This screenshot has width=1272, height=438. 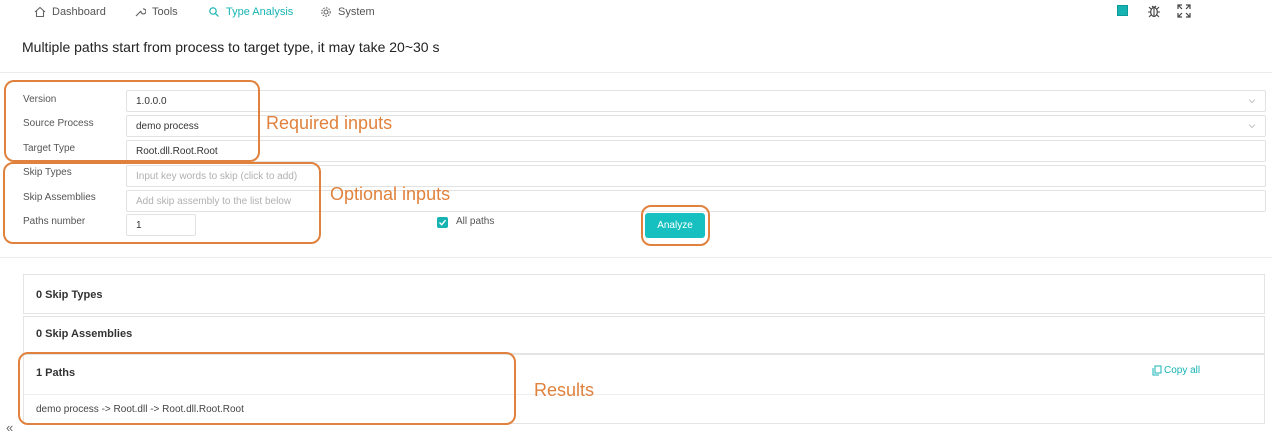 What do you see at coordinates (40, 99) in the screenshot?
I see `version-label: Version` at bounding box center [40, 99].